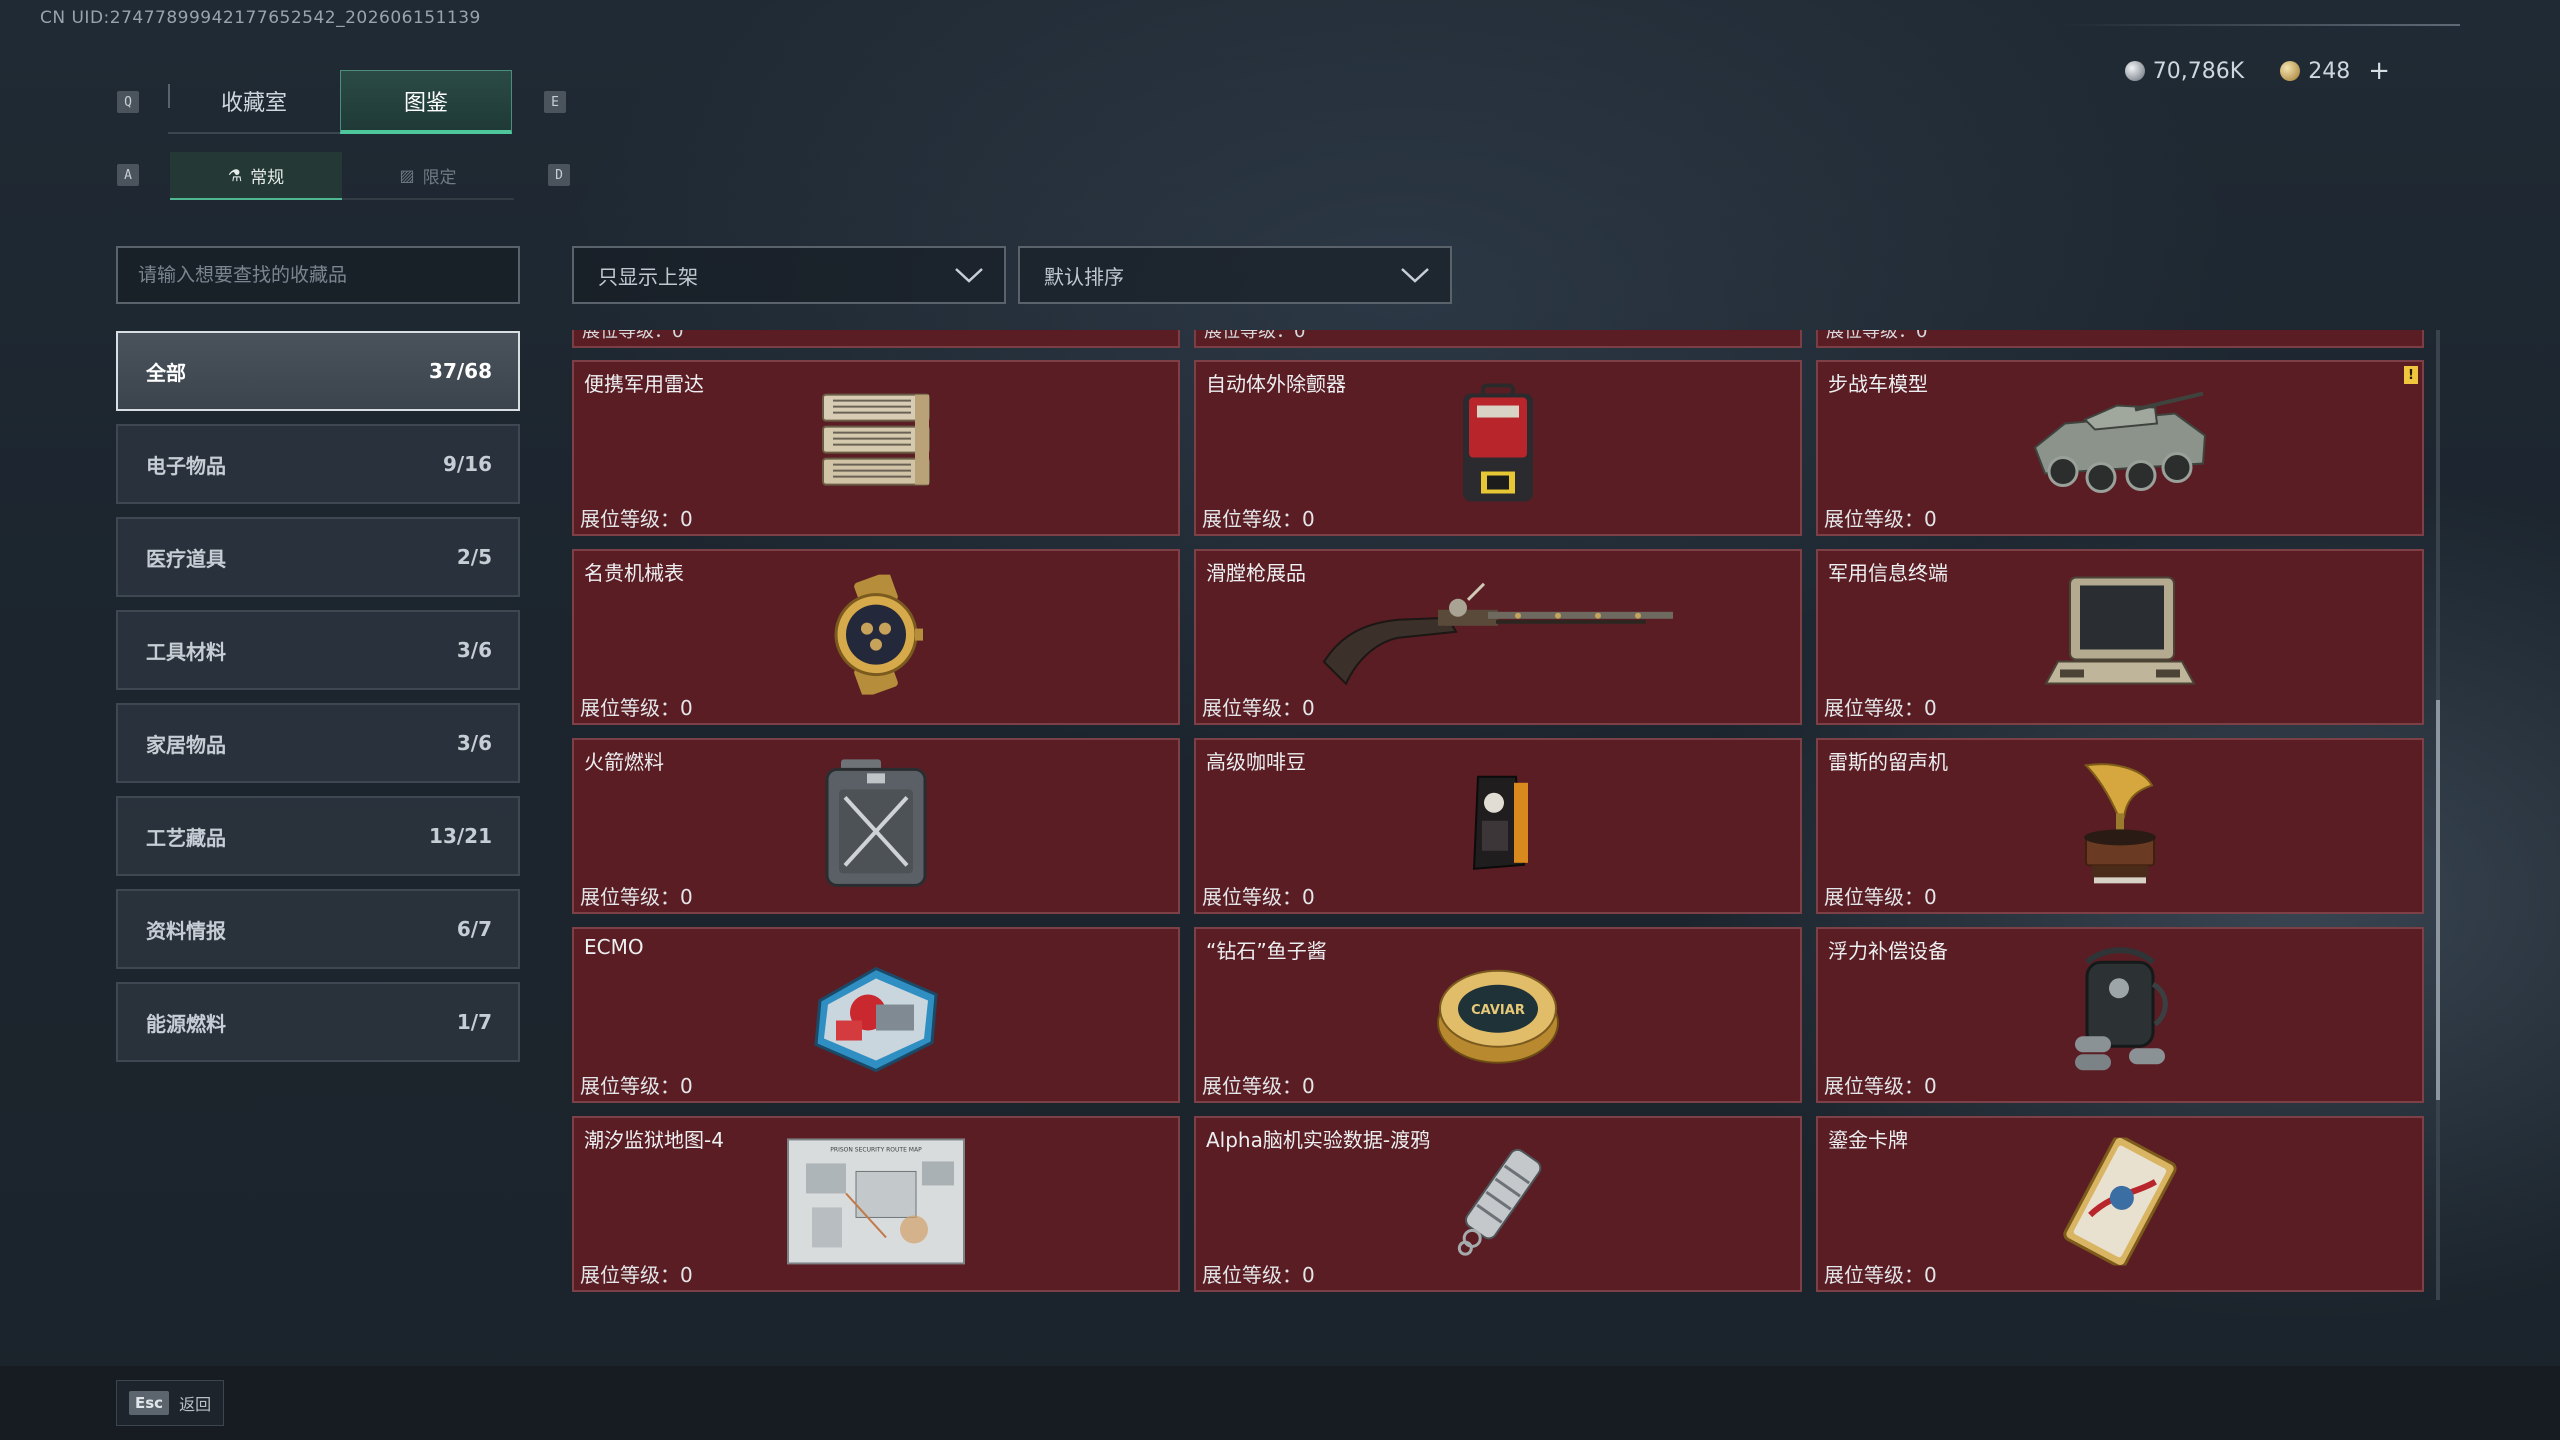  I want to click on silver-currency: 70,786K, so click(2184, 71).